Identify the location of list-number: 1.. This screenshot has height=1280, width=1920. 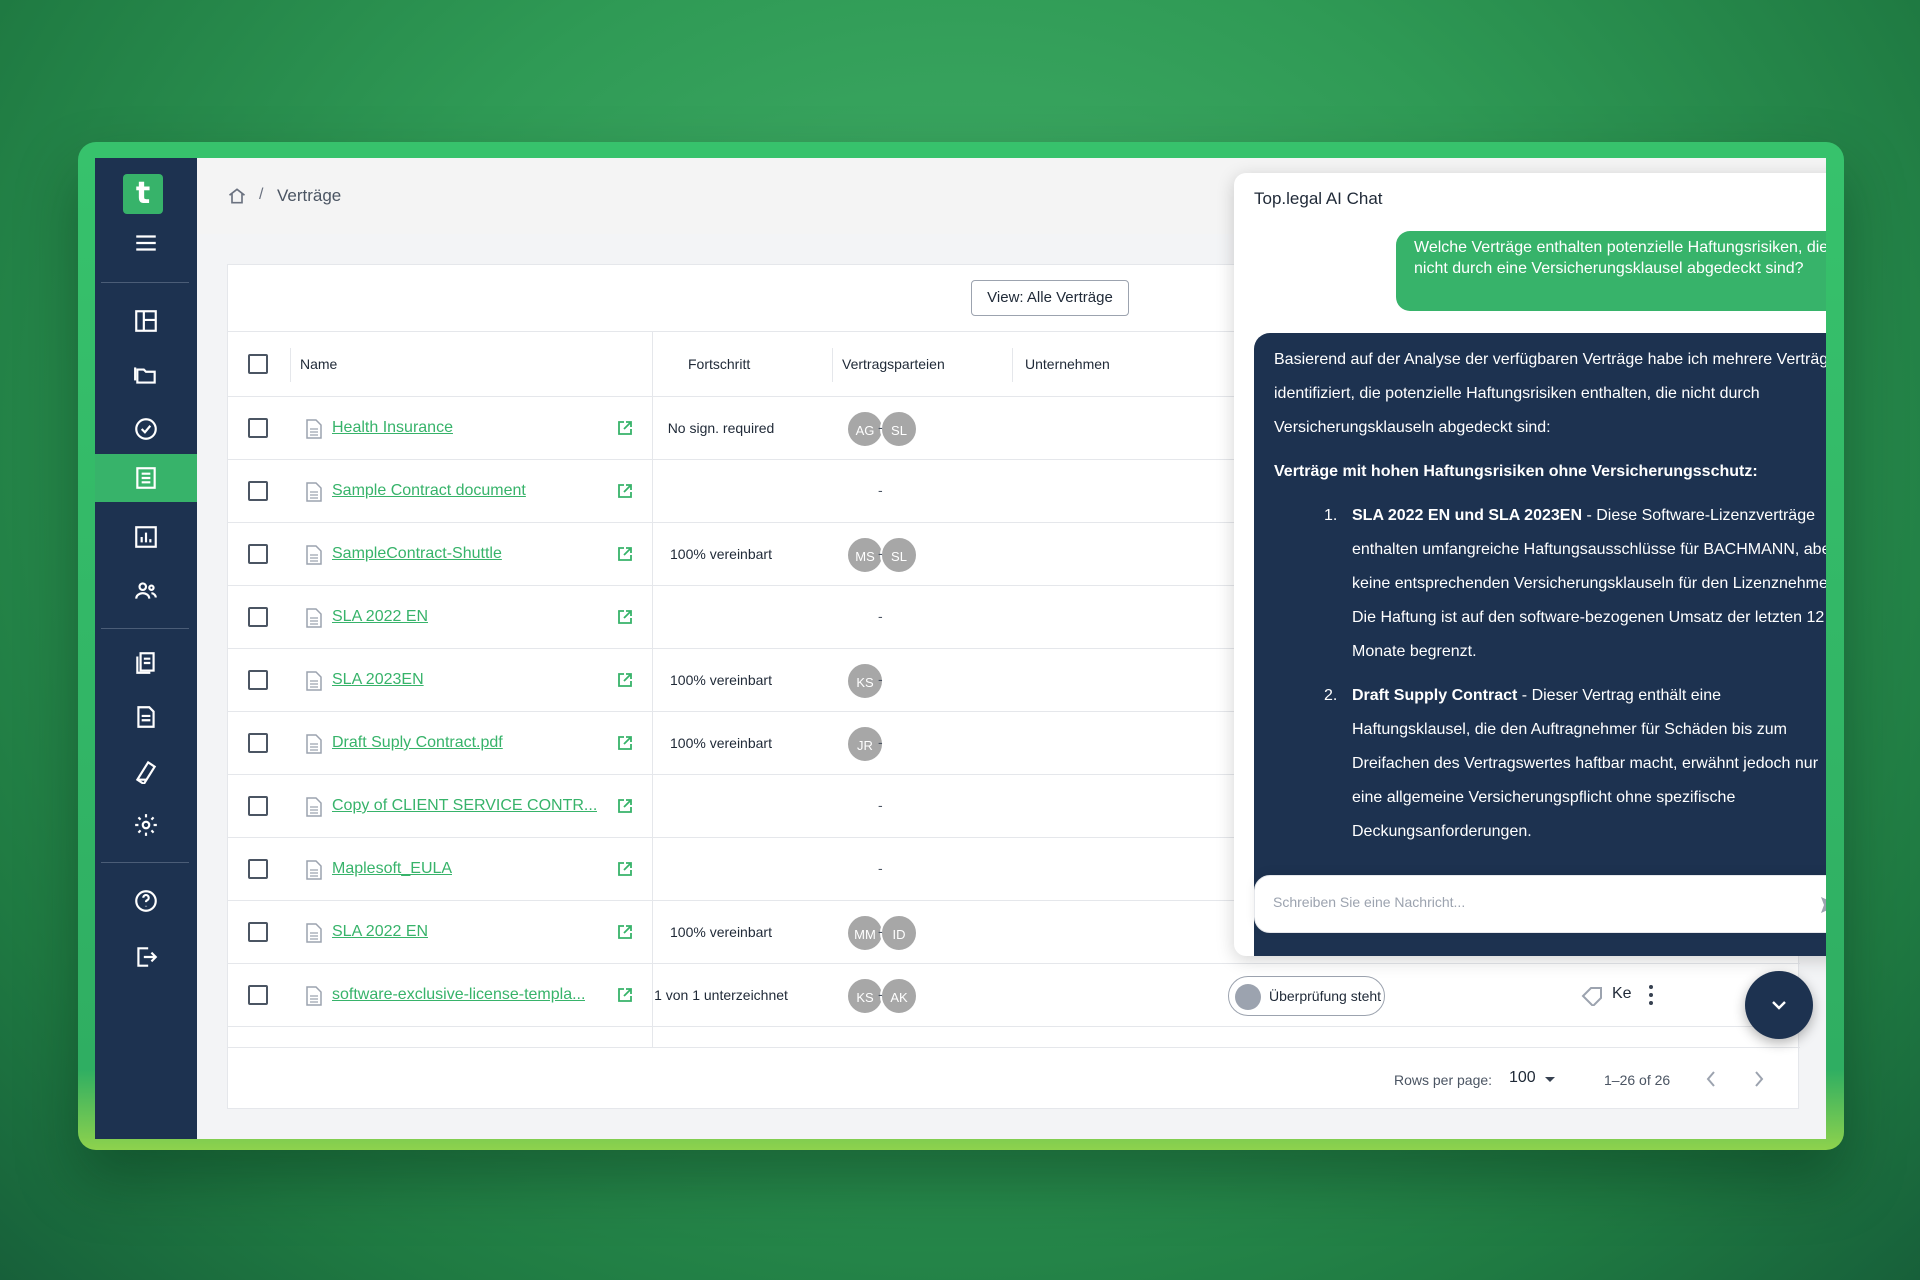
(1331, 515).